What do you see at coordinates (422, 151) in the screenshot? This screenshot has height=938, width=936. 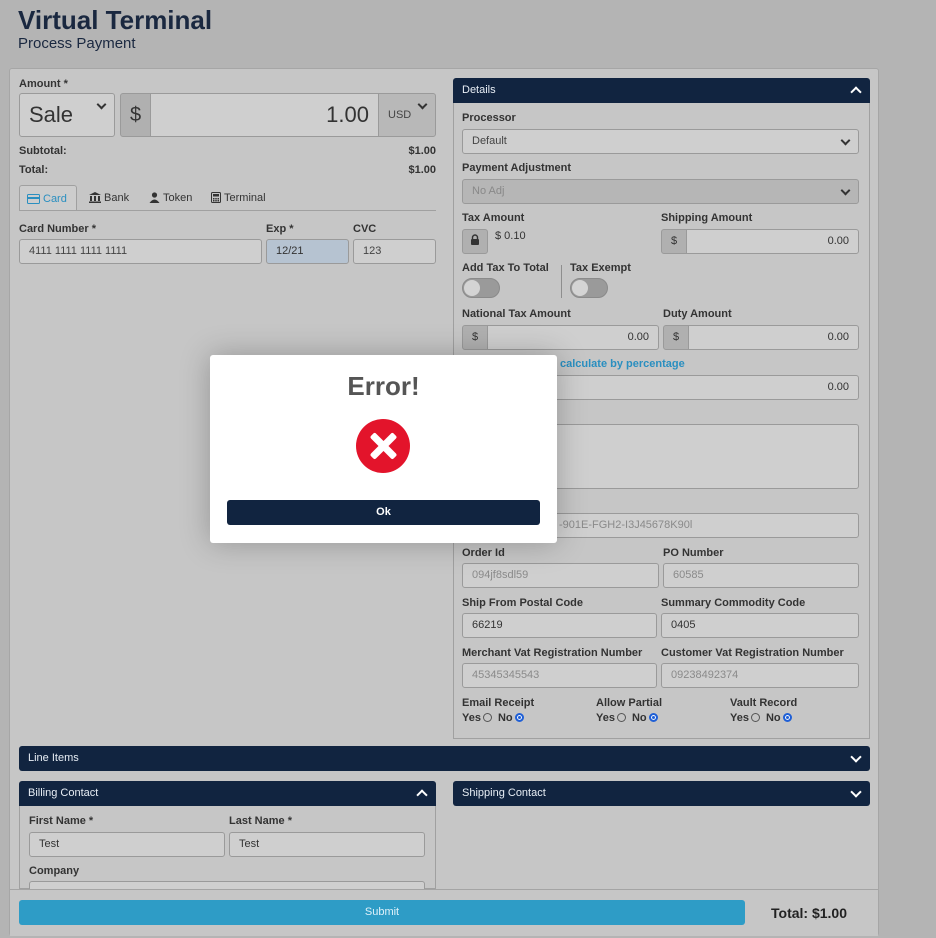 I see `subtotal-value: $1.00` at bounding box center [422, 151].